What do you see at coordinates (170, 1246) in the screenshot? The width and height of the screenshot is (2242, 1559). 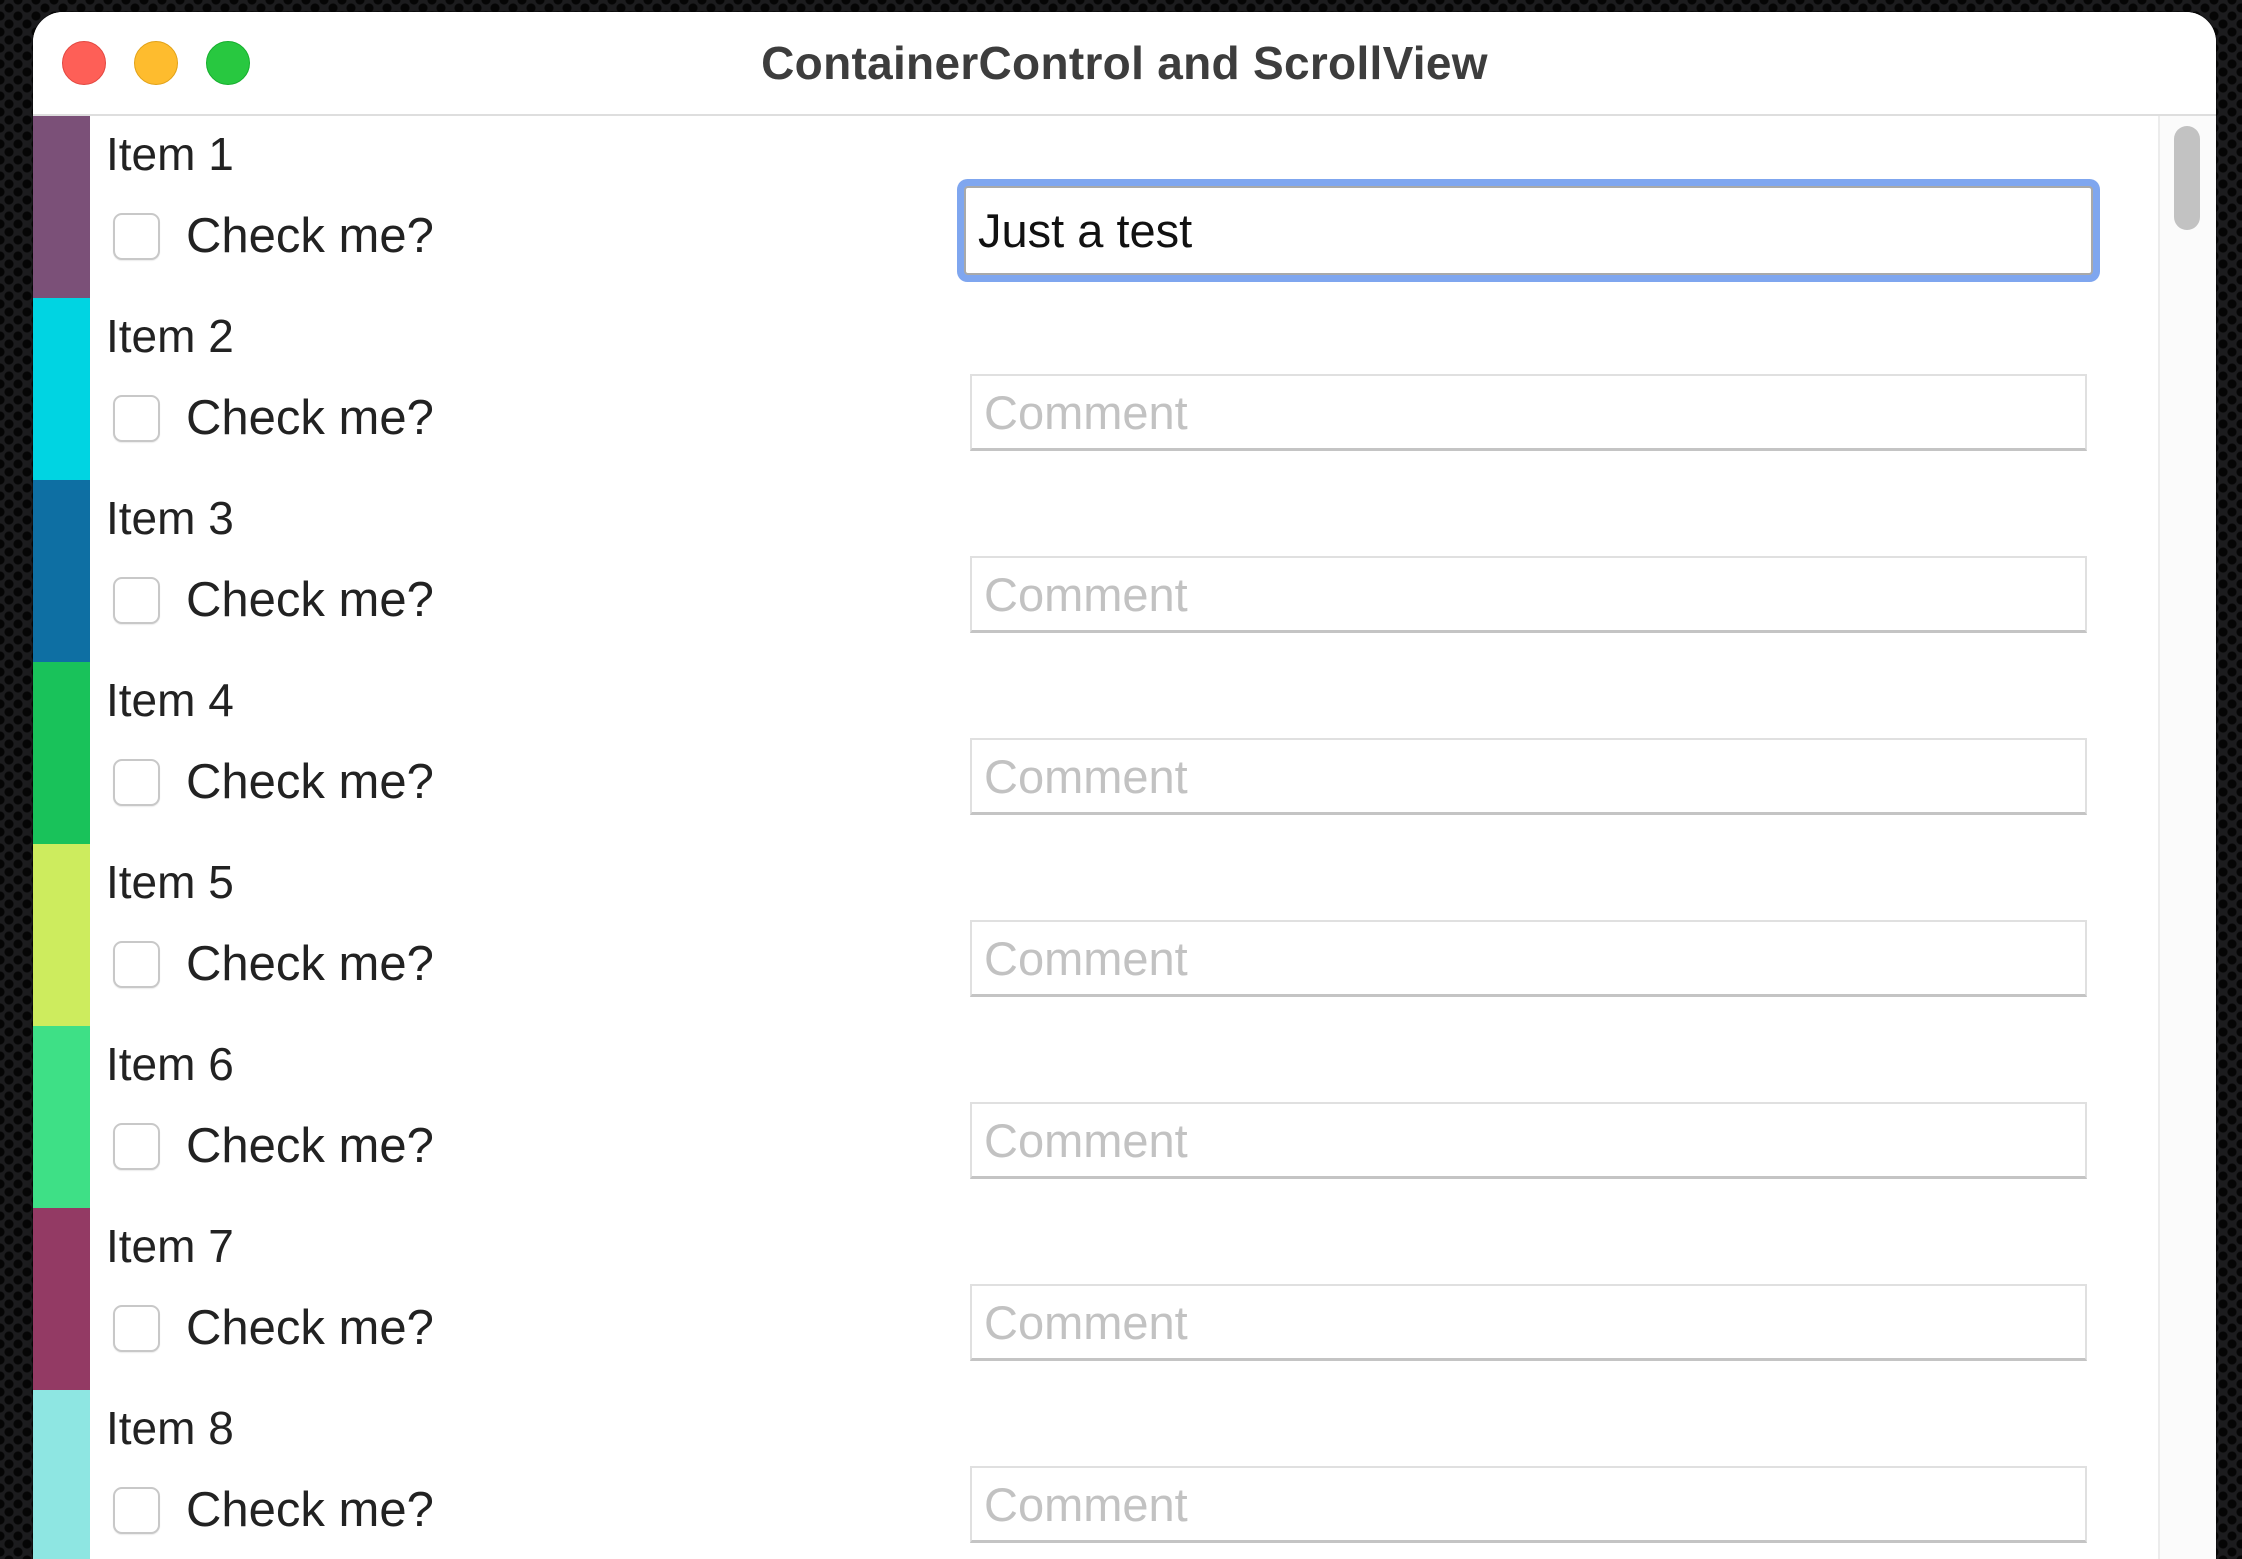 I see `item-label: Item 7` at bounding box center [170, 1246].